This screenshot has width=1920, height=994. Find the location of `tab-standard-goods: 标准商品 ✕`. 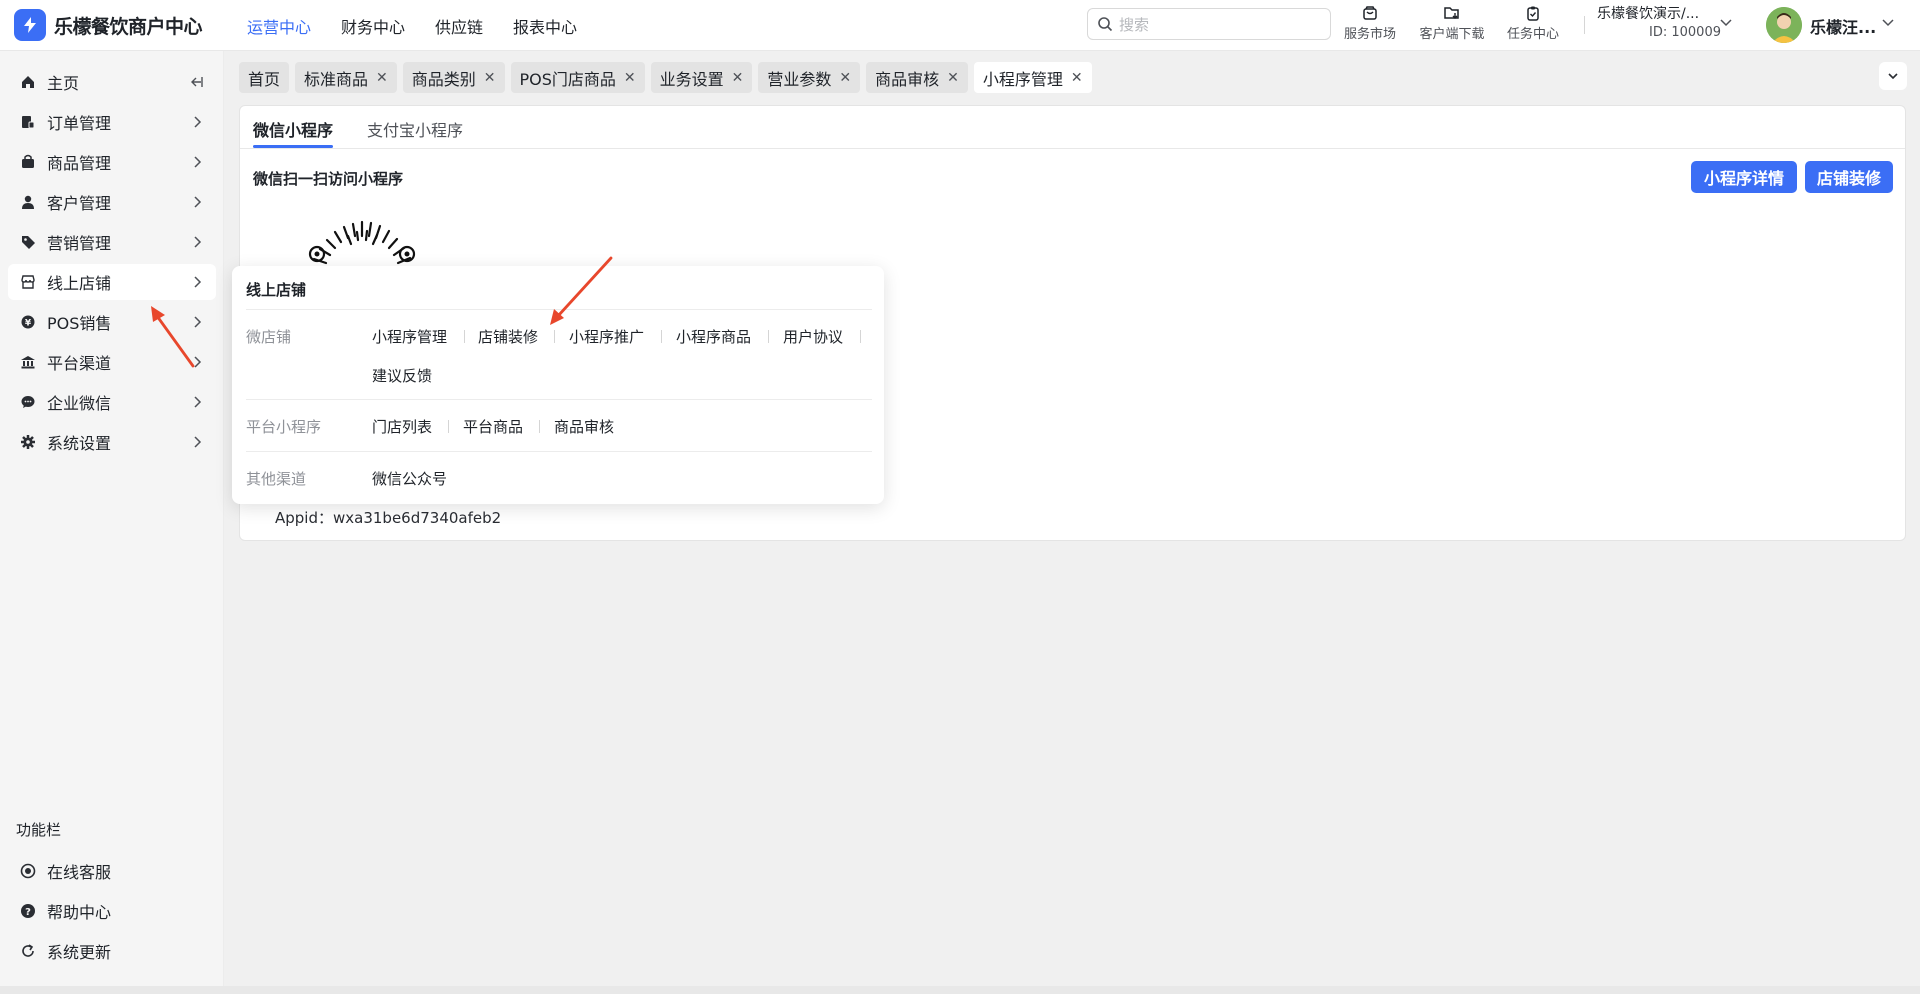

tab-standard-goods: 标准商品 ✕ is located at coordinates (346, 77).